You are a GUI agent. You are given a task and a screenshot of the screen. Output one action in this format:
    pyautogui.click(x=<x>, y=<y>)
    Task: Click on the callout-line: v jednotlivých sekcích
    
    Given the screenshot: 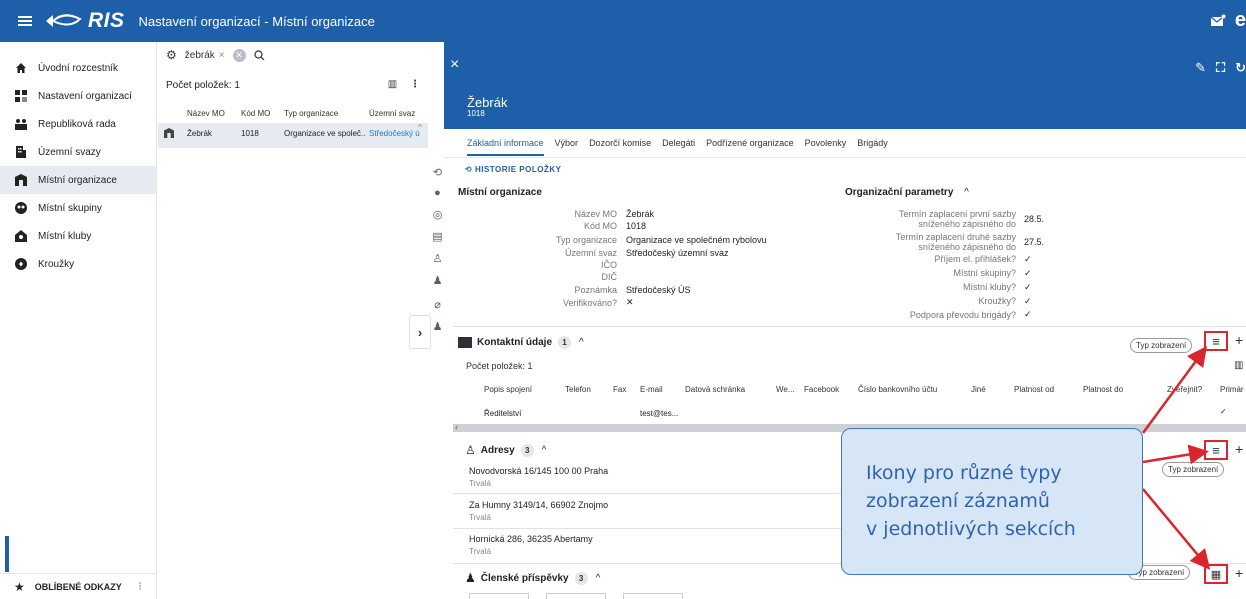 What is the action you would take?
    pyautogui.click(x=971, y=529)
    